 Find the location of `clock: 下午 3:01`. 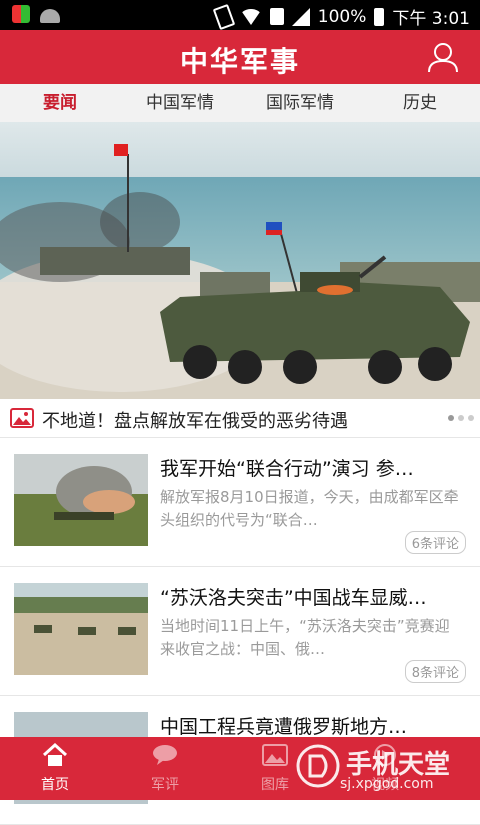

clock: 下午 3:01 is located at coordinates (431, 19).